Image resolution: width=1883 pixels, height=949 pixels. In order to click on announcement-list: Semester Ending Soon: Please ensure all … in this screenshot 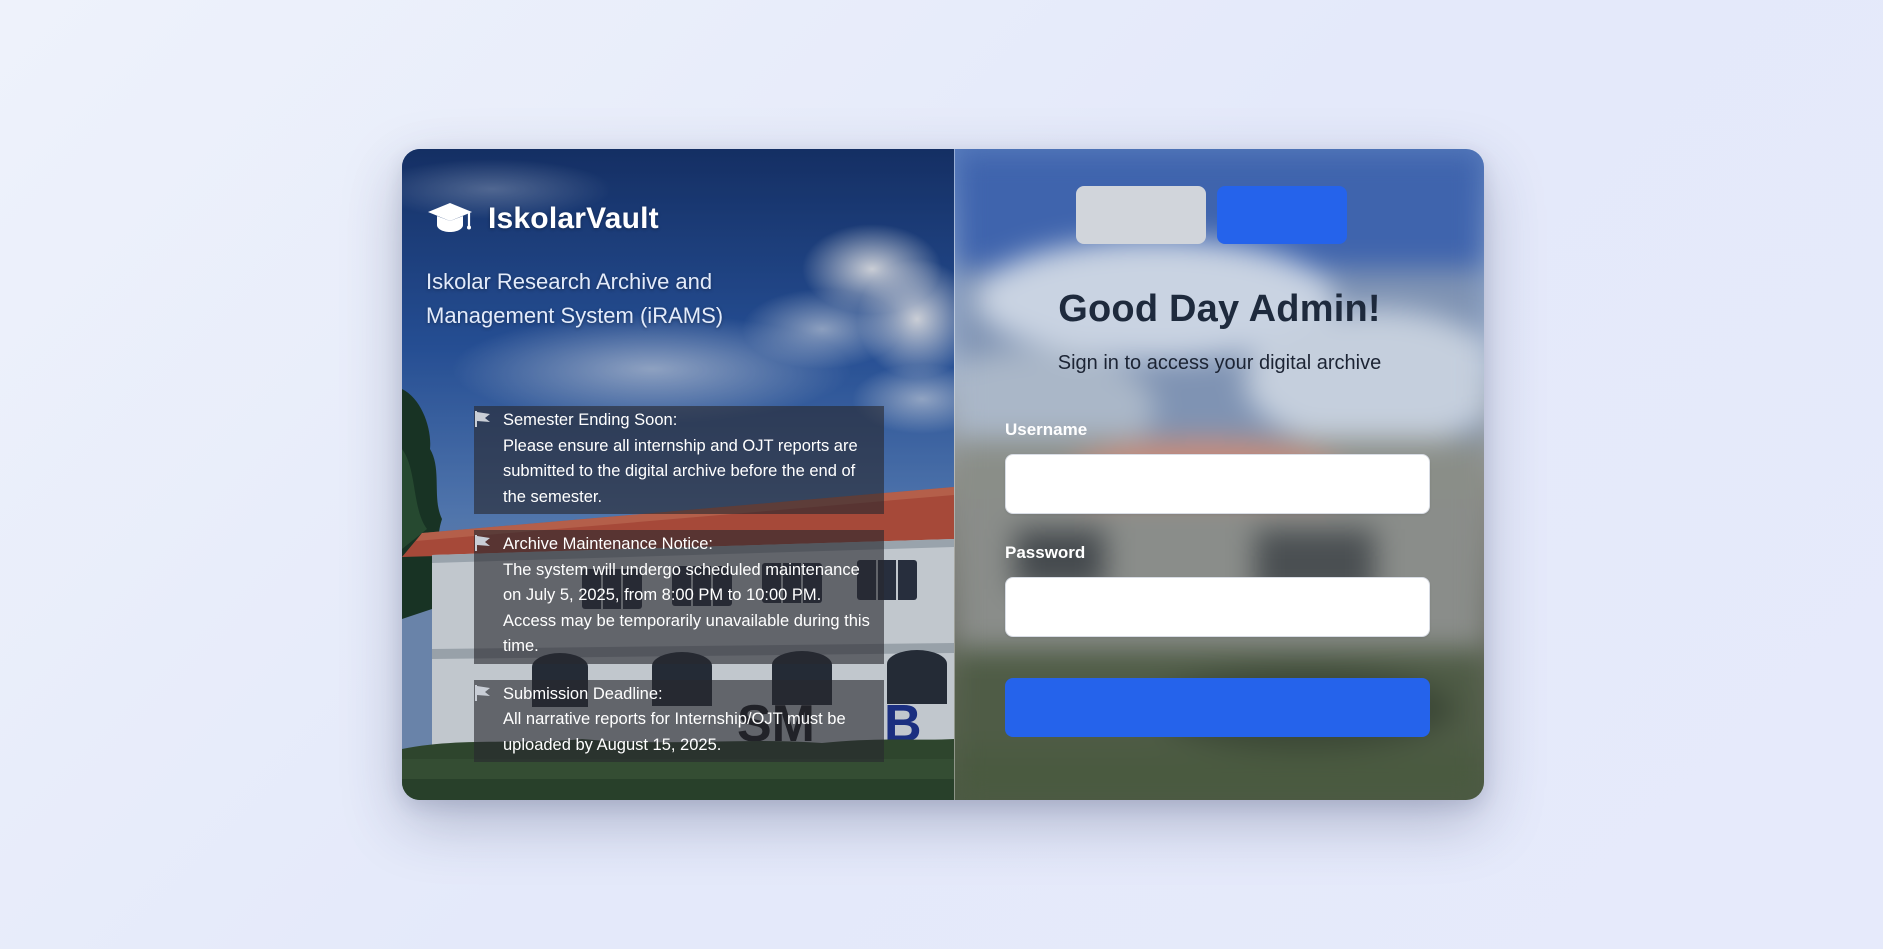, I will do `click(679, 584)`.